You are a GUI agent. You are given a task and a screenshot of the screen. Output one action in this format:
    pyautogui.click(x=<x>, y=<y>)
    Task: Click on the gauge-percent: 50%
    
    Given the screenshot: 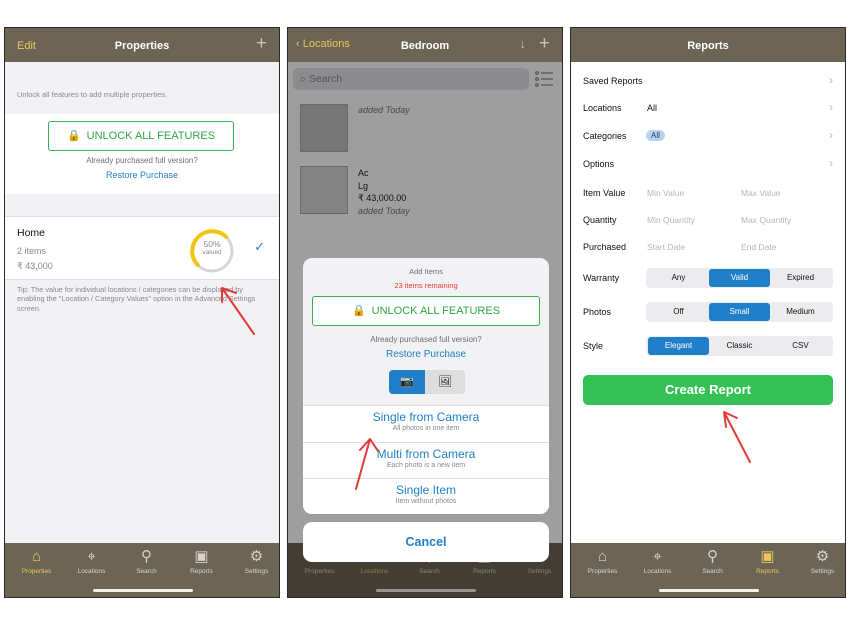 What is the action you would take?
    pyautogui.click(x=212, y=244)
    